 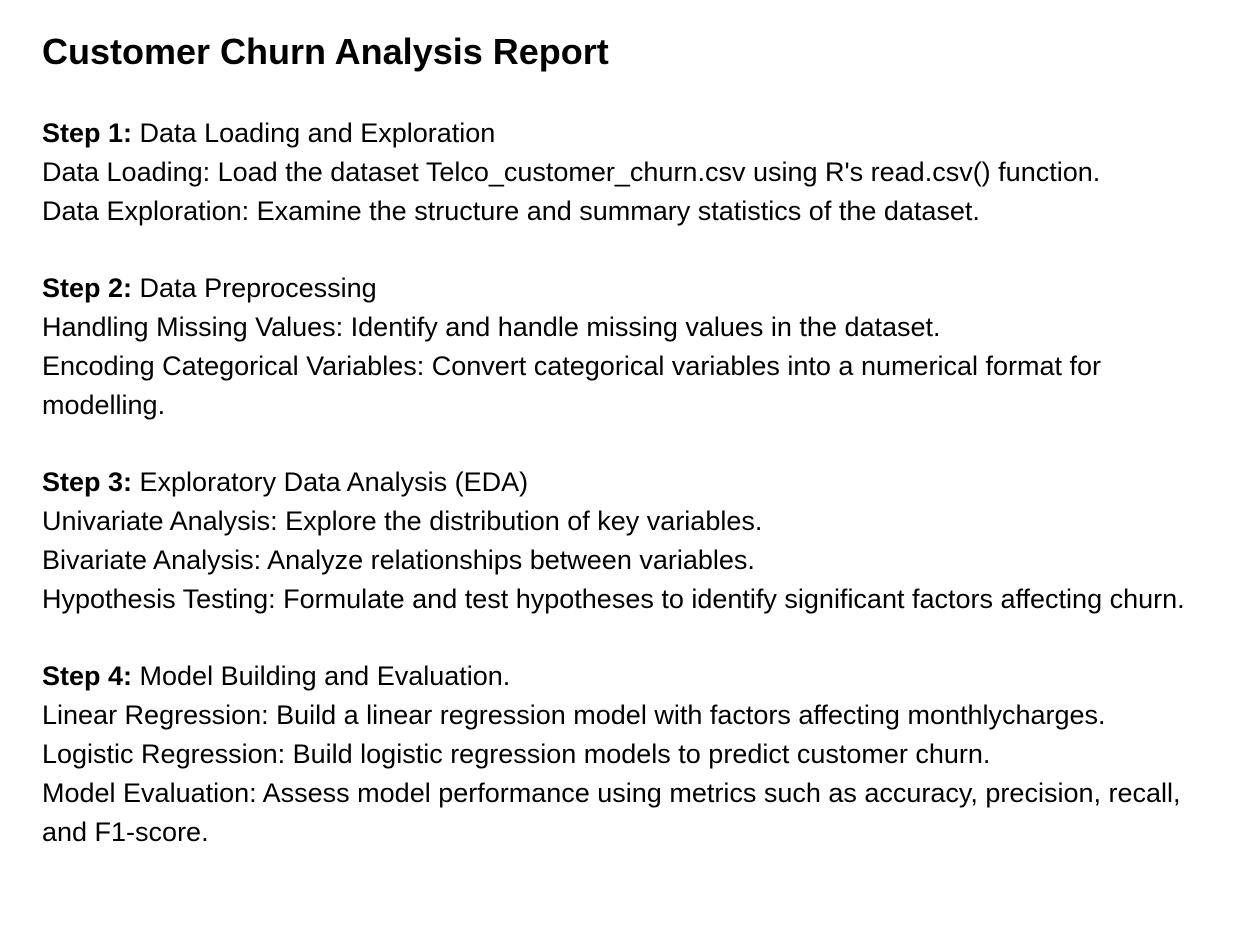 I want to click on step-label: Step 1:, so click(x=87, y=133).